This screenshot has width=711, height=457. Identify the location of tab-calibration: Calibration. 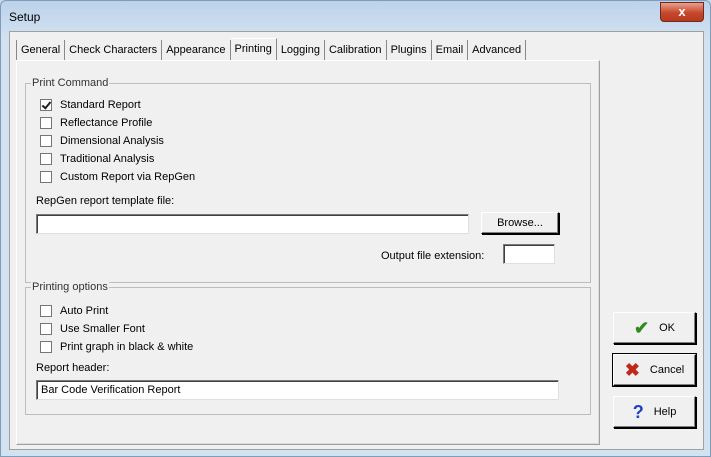
(356, 50).